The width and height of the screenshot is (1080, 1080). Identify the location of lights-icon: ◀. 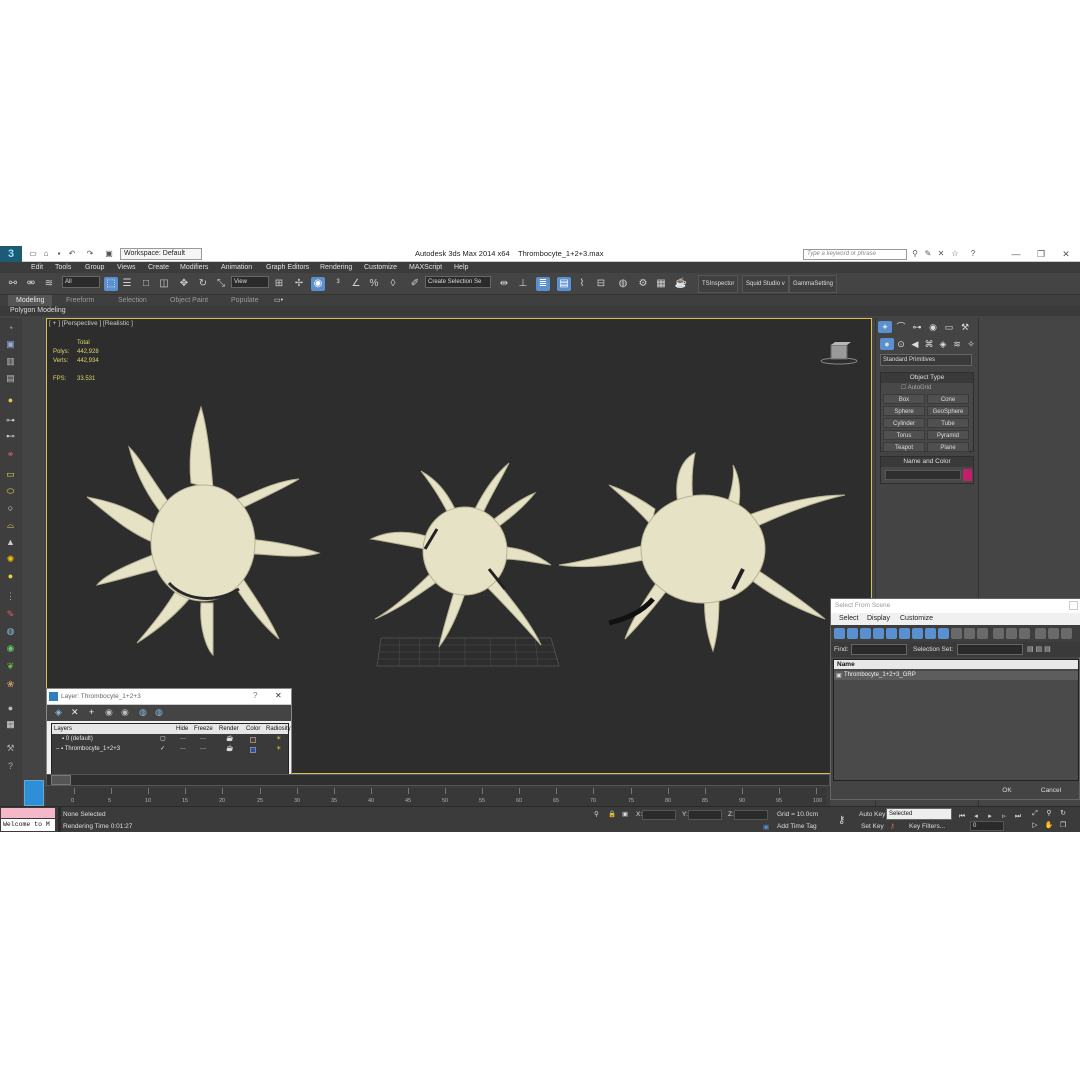
(915, 344).